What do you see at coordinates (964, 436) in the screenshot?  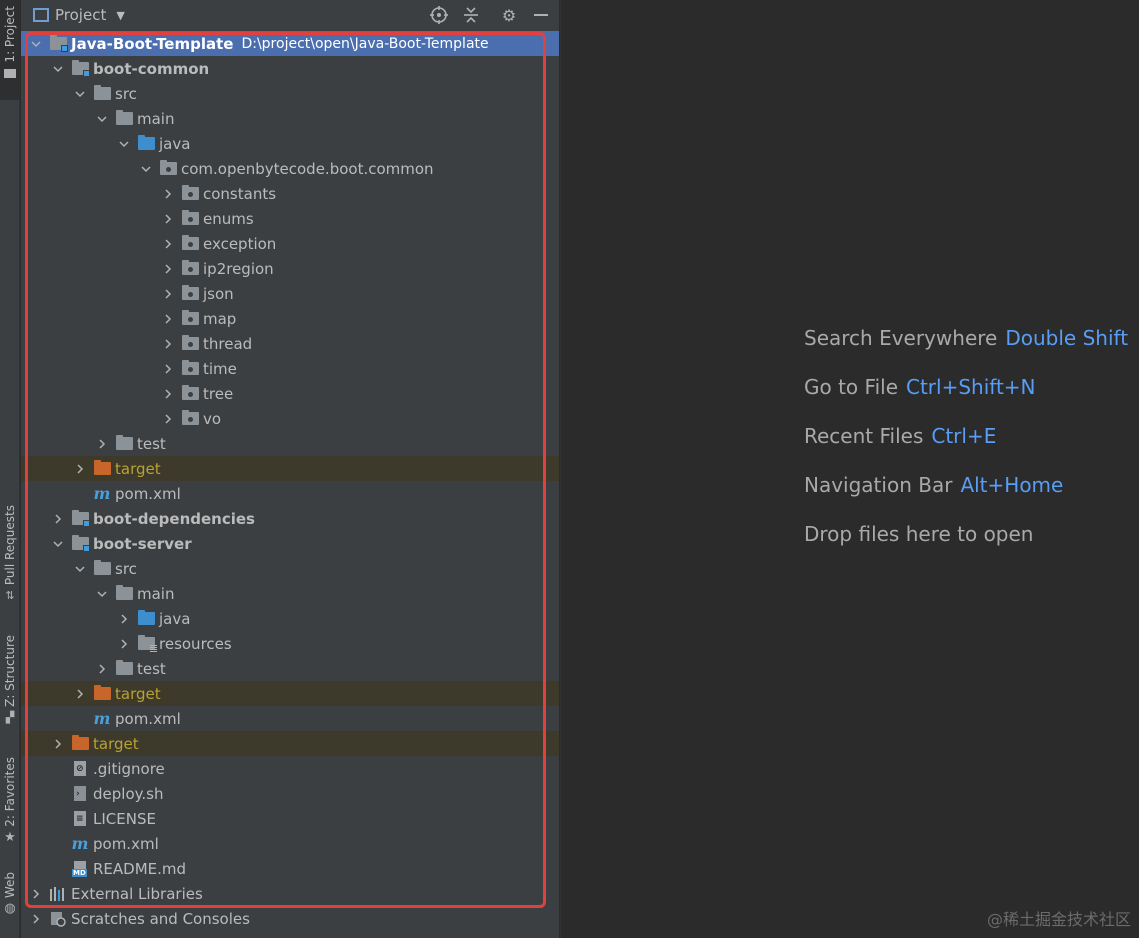 I see `hint-shortcut: Ctrl+E` at bounding box center [964, 436].